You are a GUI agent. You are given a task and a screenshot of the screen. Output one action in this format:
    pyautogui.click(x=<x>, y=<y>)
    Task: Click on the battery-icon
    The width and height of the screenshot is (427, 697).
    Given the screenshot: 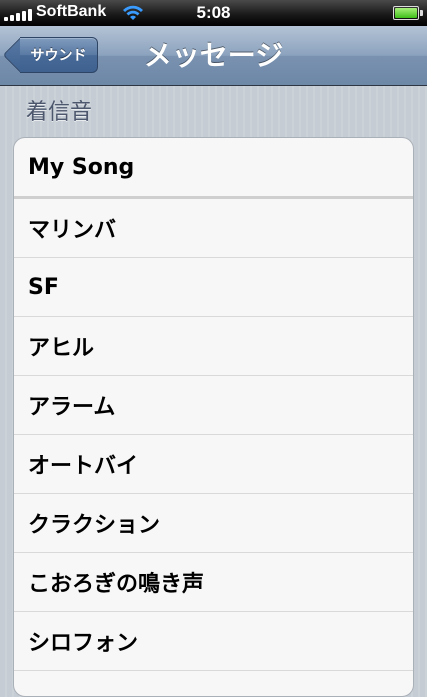 What is the action you would take?
    pyautogui.click(x=408, y=13)
    